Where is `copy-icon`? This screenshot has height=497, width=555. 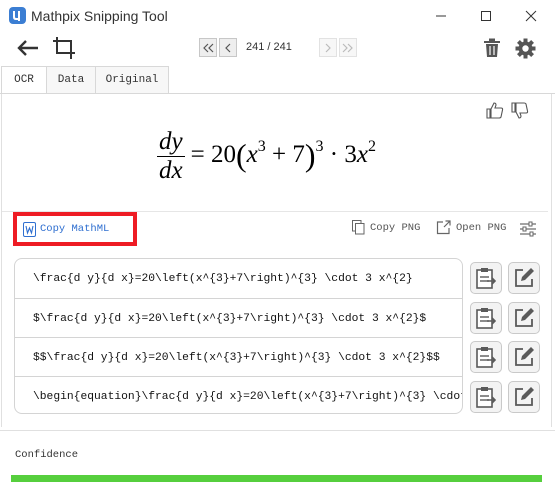 copy-icon is located at coordinates (358, 227).